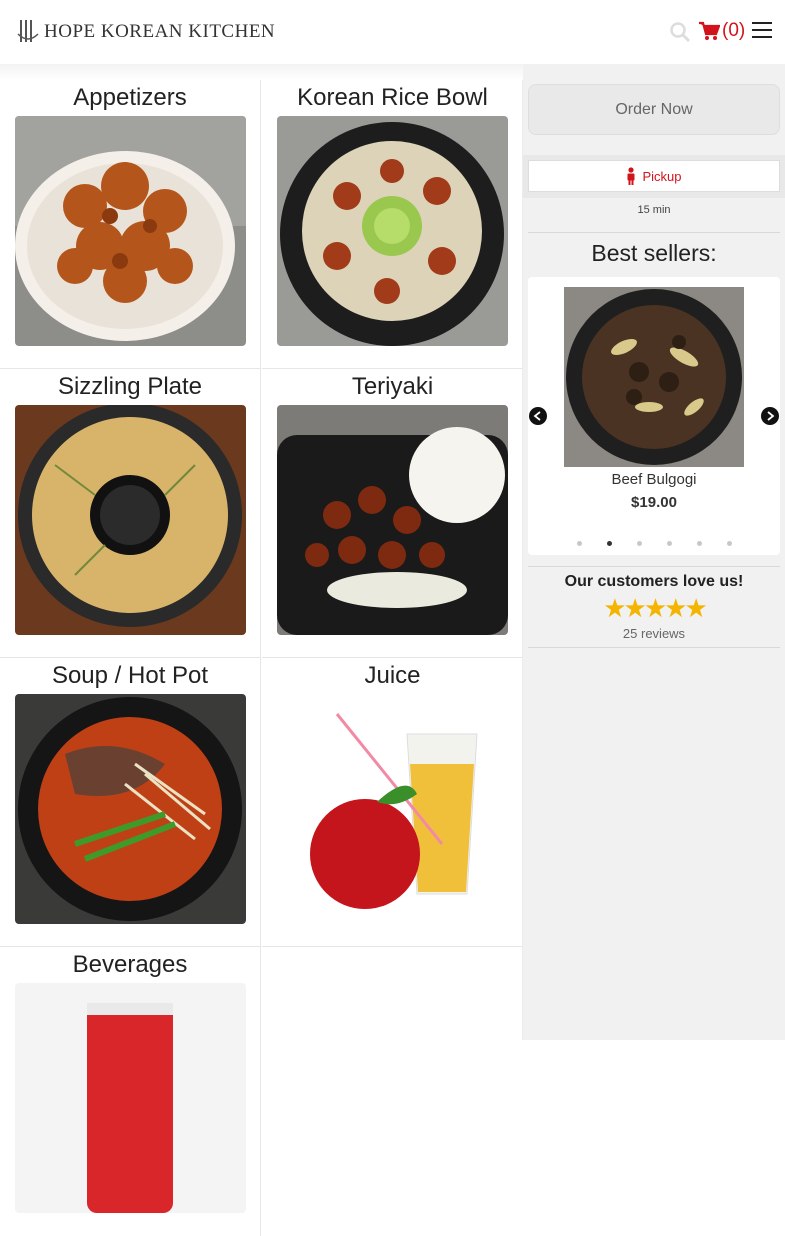 This screenshot has height=1236, width=785. I want to click on category-image-sizzling-plate, so click(130, 520).